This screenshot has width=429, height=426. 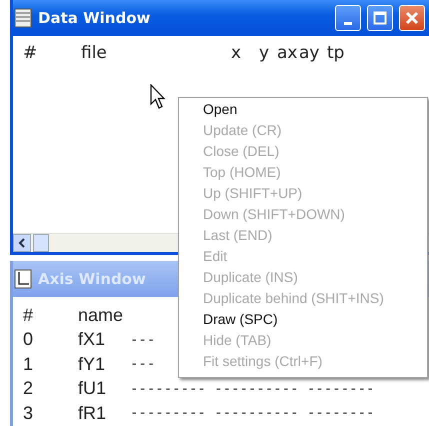 I want to click on table-cell-text: 2, so click(x=28, y=389).